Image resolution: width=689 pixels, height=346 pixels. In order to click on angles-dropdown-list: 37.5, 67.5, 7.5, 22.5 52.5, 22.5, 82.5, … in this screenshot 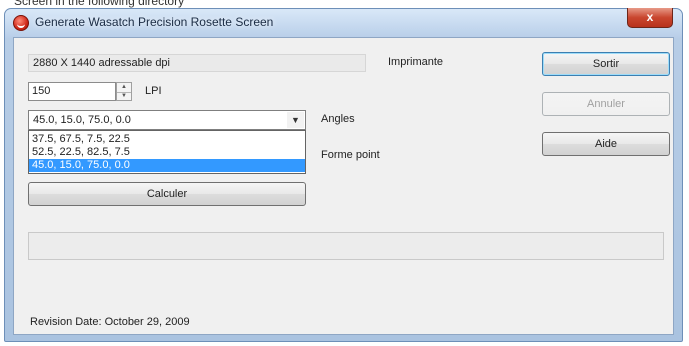, I will do `click(167, 152)`.